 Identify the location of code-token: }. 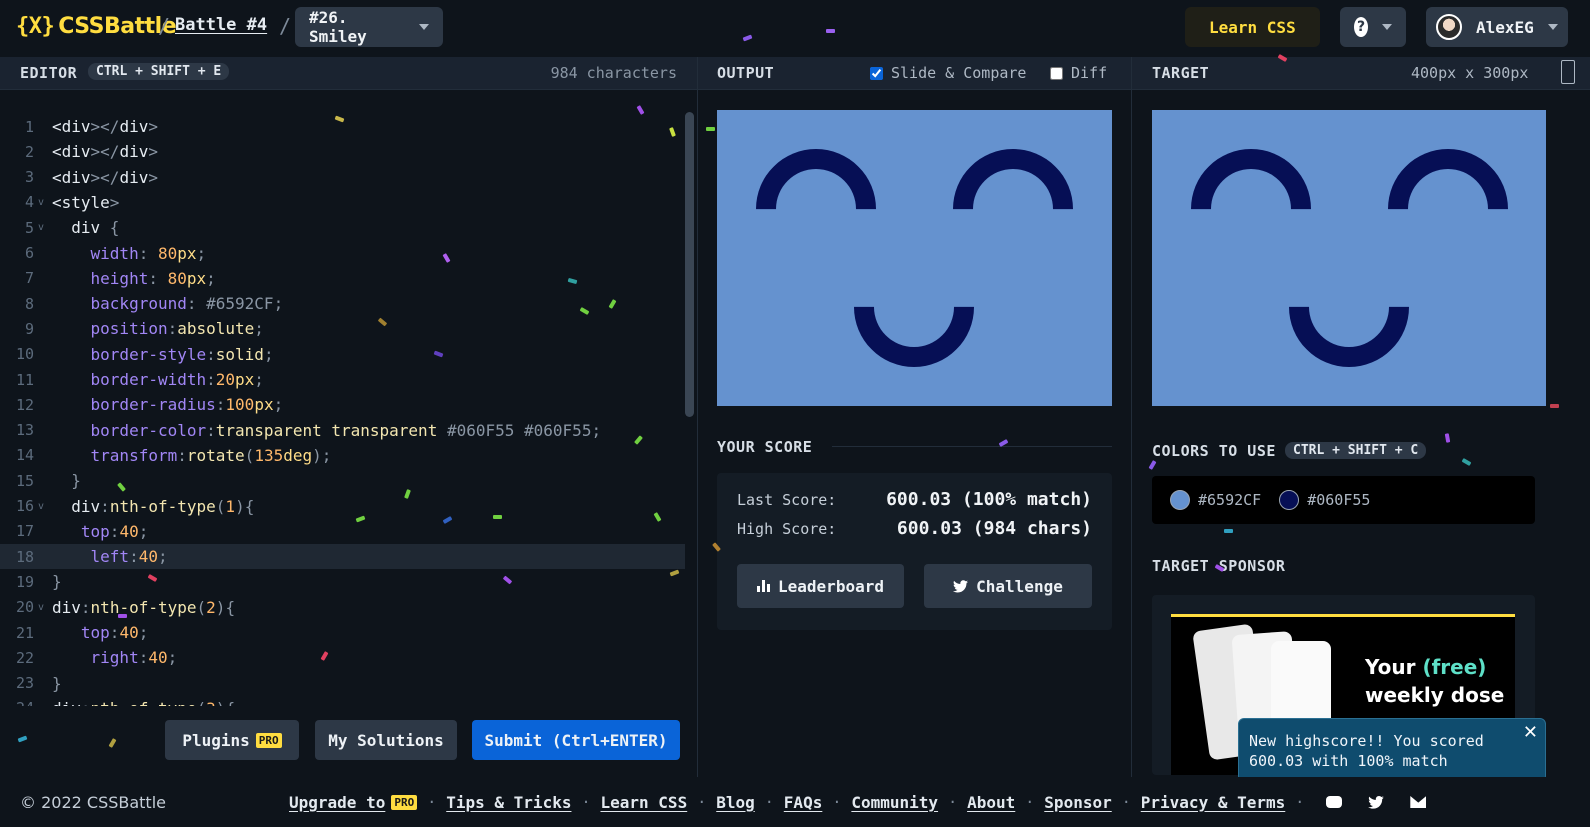
(57, 683).